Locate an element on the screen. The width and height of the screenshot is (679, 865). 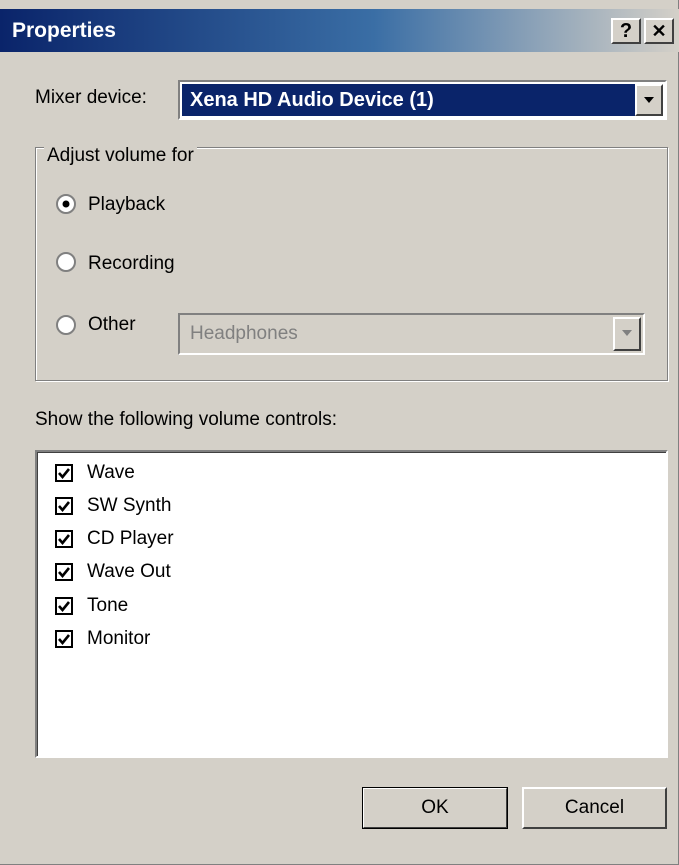
radio-selected-icon is located at coordinates (66, 204).